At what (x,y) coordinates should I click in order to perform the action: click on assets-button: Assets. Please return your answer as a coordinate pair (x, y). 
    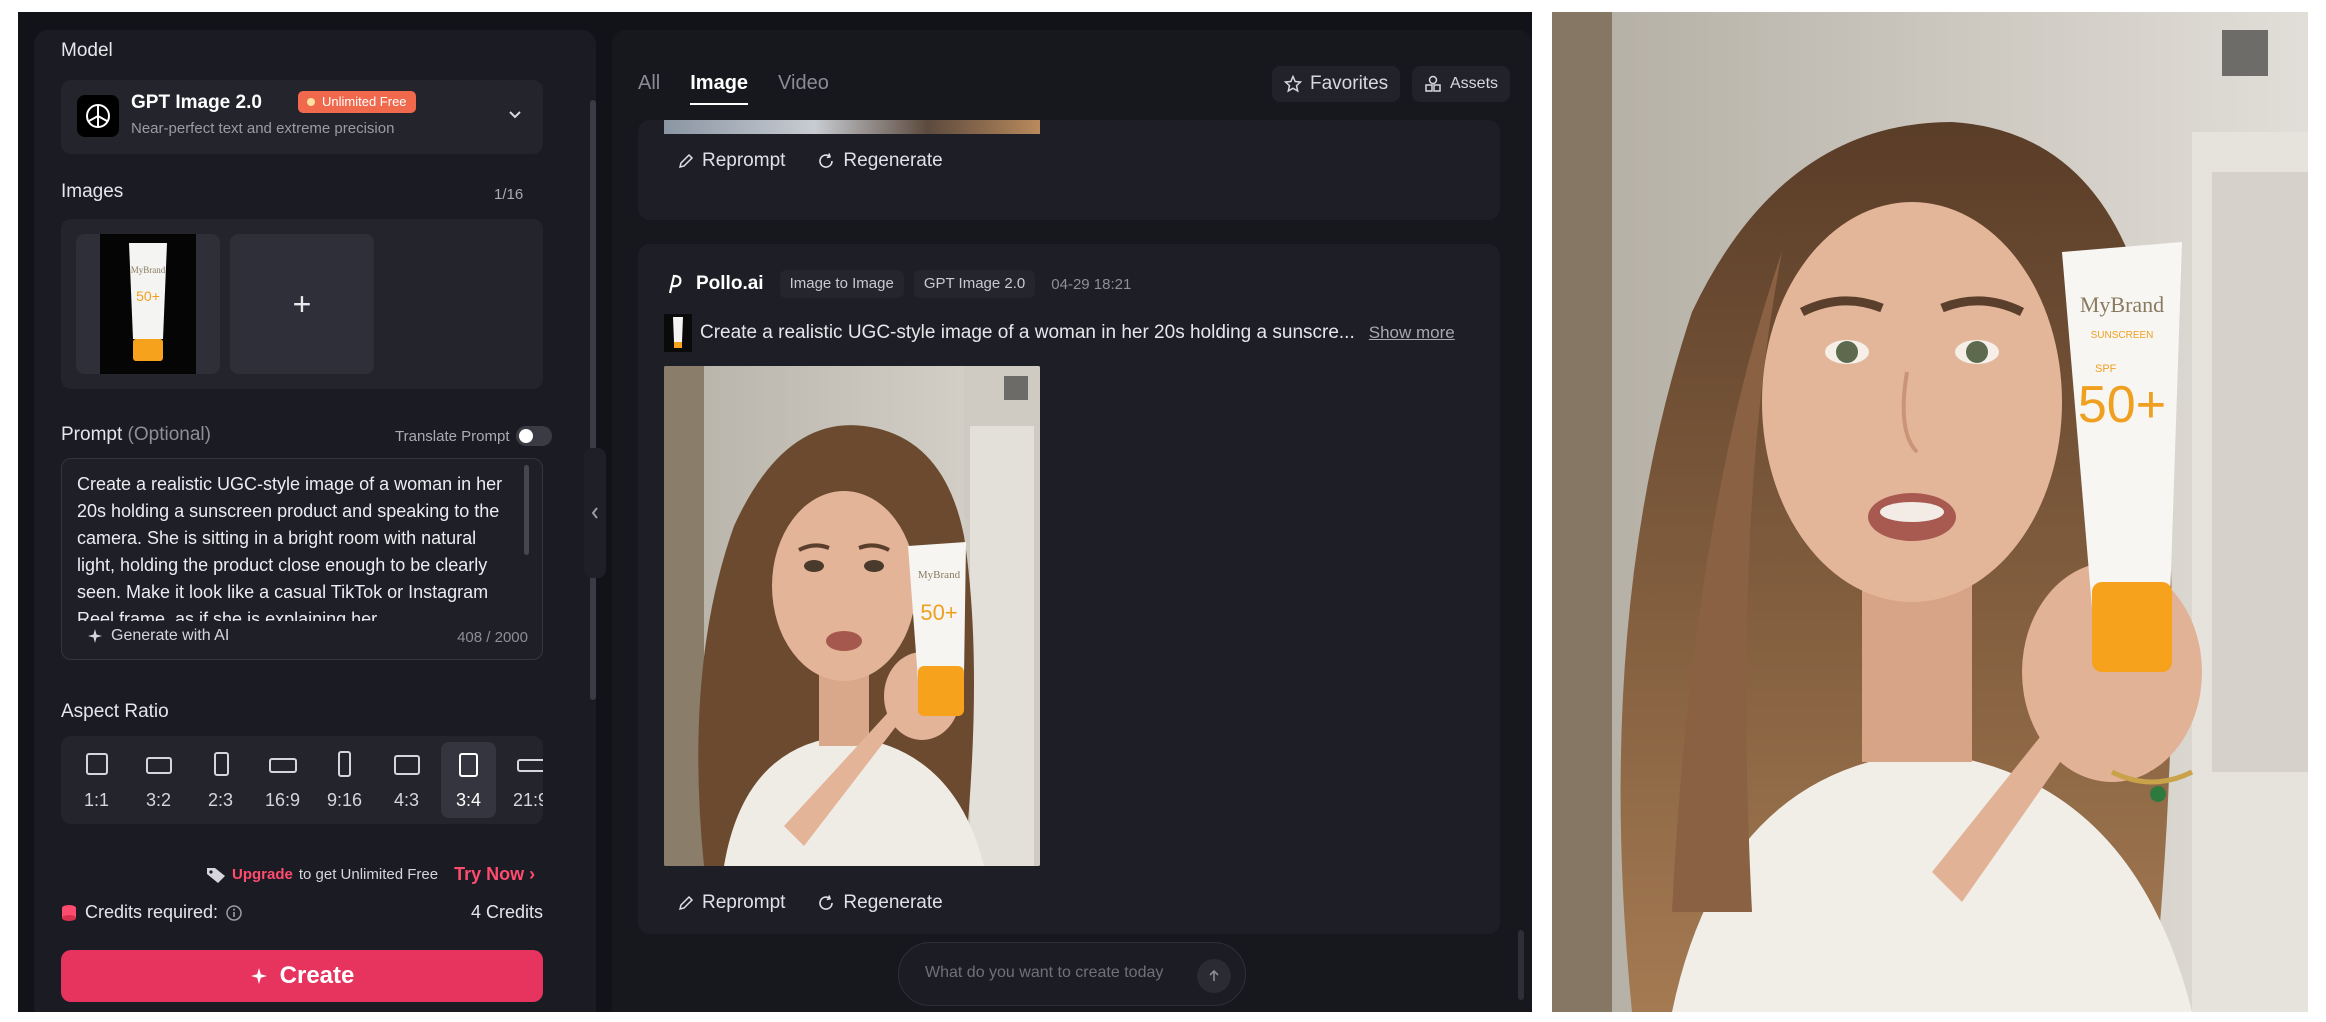
    Looking at the image, I should click on (1461, 84).